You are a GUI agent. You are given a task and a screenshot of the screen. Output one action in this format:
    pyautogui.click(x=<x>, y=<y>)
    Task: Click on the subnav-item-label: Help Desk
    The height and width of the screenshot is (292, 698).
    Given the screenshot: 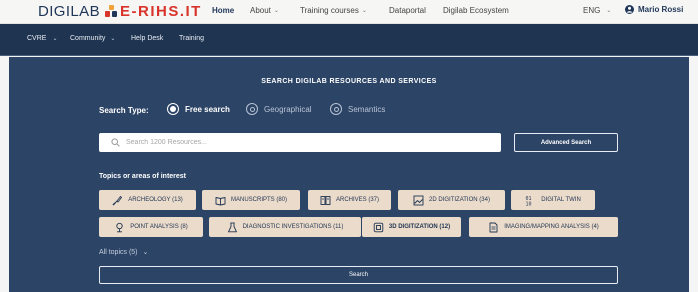 What is the action you would take?
    pyautogui.click(x=147, y=38)
    